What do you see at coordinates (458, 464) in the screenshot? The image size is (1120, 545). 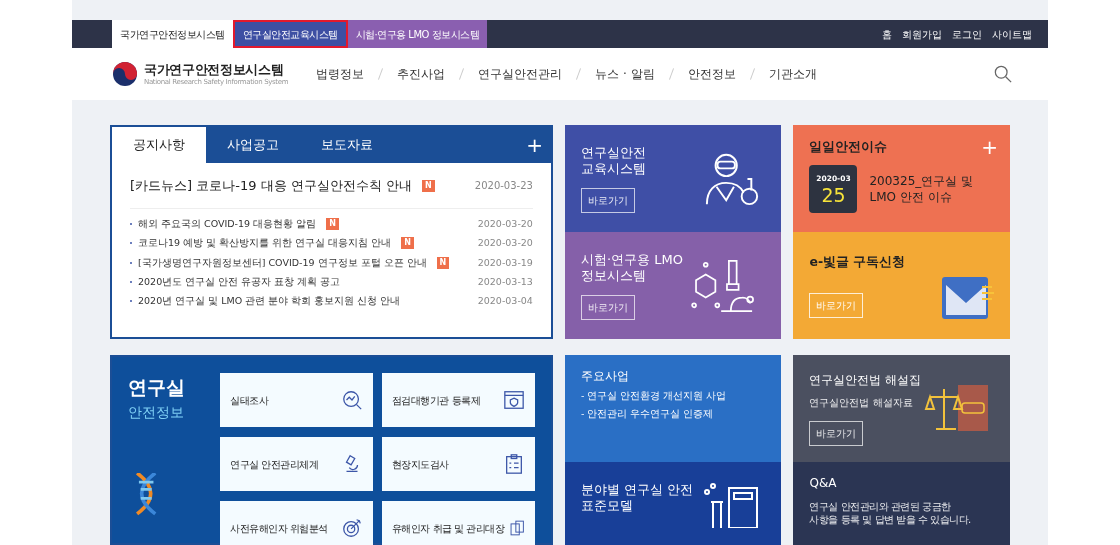 I see `lab-info-card: 현장지도검사` at bounding box center [458, 464].